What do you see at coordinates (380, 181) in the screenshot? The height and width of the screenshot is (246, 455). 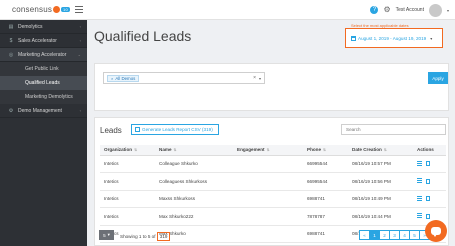 I see `cell-date: 08/16/19 10:56 PM` at bounding box center [380, 181].